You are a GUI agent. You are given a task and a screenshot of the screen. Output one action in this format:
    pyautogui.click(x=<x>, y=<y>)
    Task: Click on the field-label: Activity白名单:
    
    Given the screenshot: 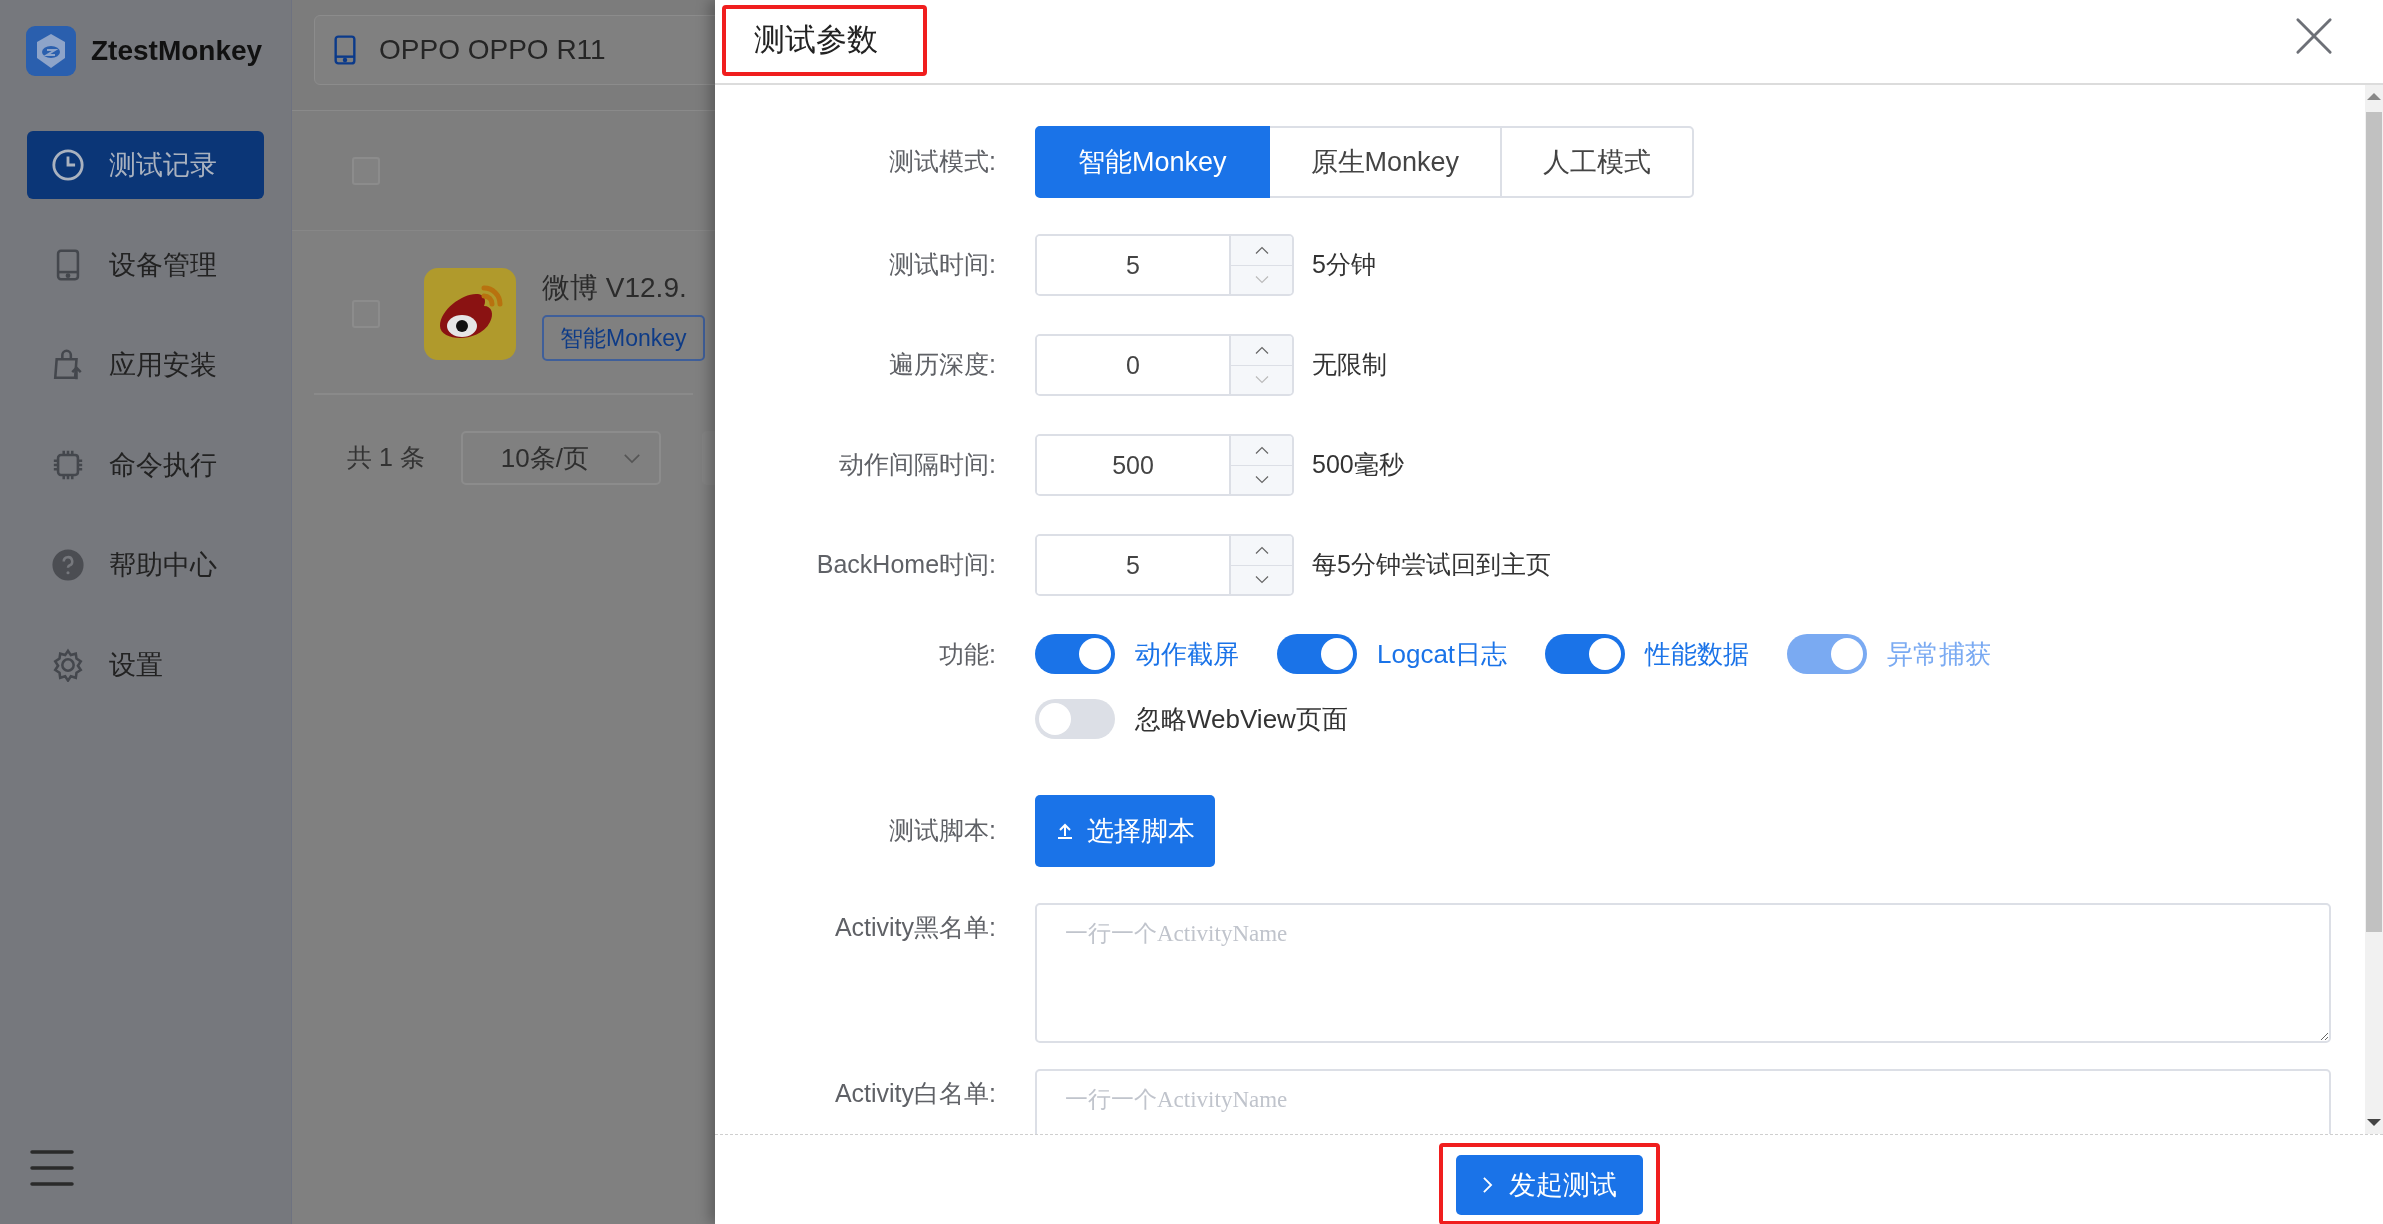 What is the action you would take?
    pyautogui.click(x=914, y=1093)
    